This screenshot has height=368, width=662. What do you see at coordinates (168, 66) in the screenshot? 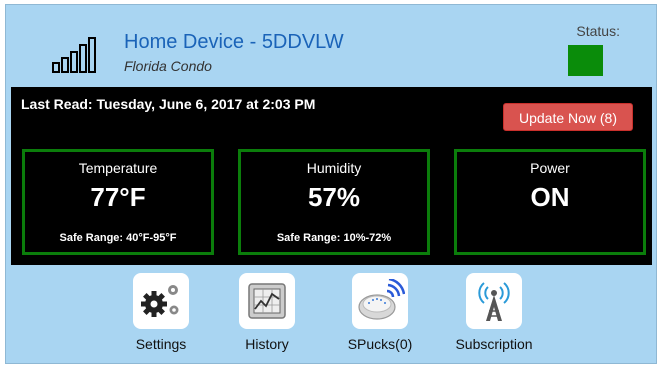
I see `device-subtitle: Florida Condo` at bounding box center [168, 66].